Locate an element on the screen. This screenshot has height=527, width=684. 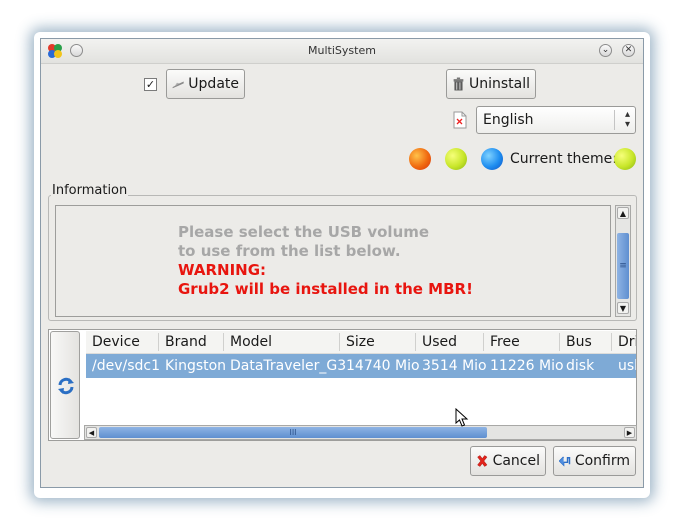
confirm-arrow-icon is located at coordinates (565, 461).